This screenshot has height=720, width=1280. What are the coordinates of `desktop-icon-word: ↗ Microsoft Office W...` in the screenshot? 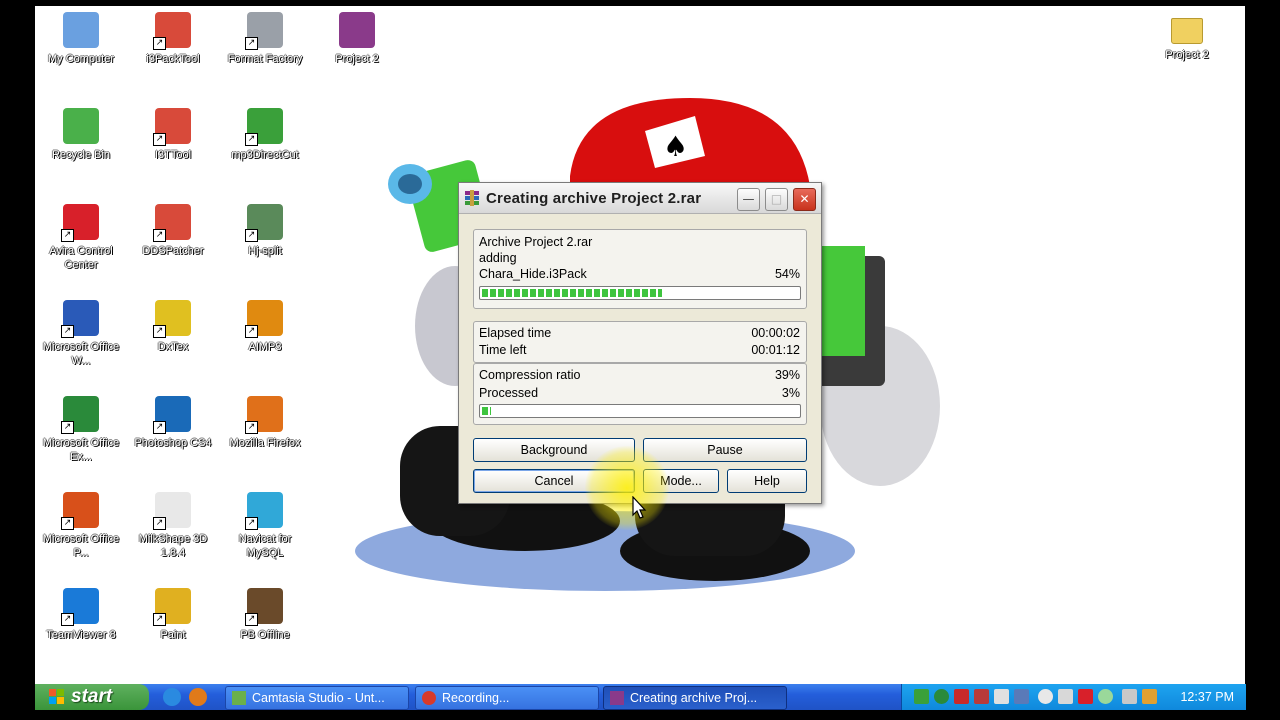 It's located at (81, 334).